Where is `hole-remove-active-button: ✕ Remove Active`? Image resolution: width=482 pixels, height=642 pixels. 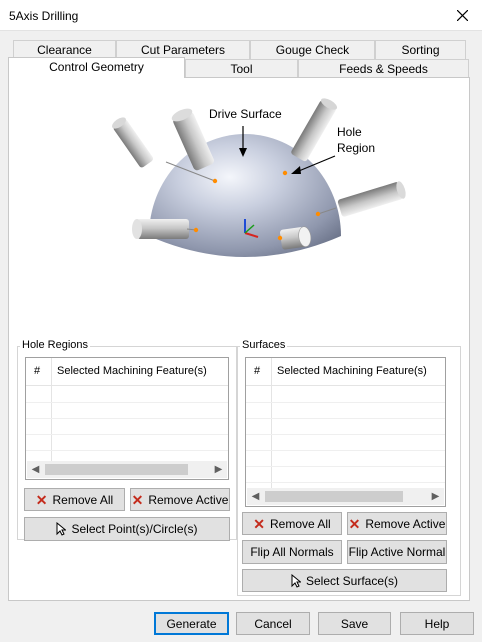 hole-remove-active-button: ✕ Remove Active is located at coordinates (180, 499).